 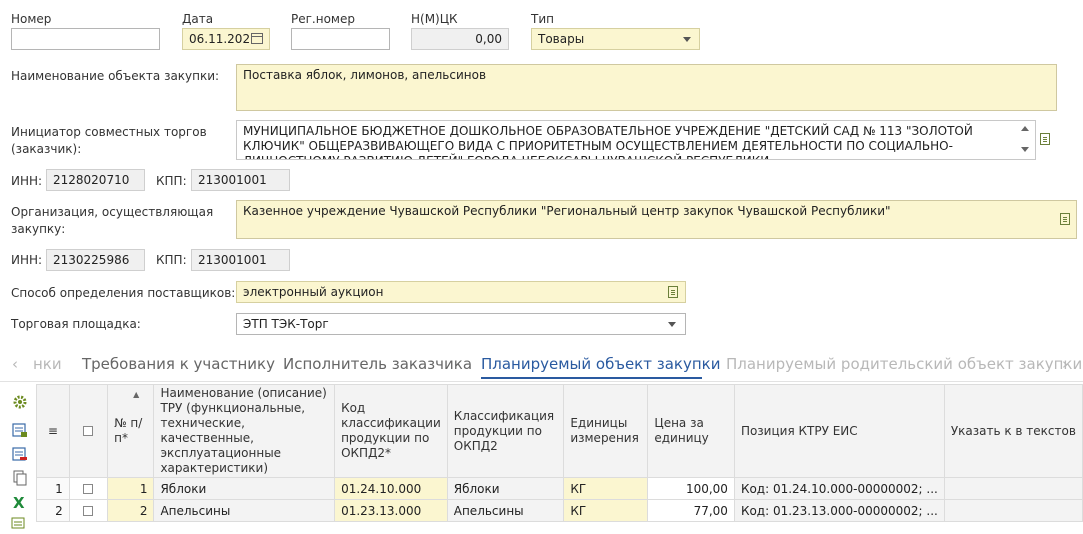 What do you see at coordinates (115, 76) in the screenshot?
I see `object-label: Наименование объекта закупки:` at bounding box center [115, 76].